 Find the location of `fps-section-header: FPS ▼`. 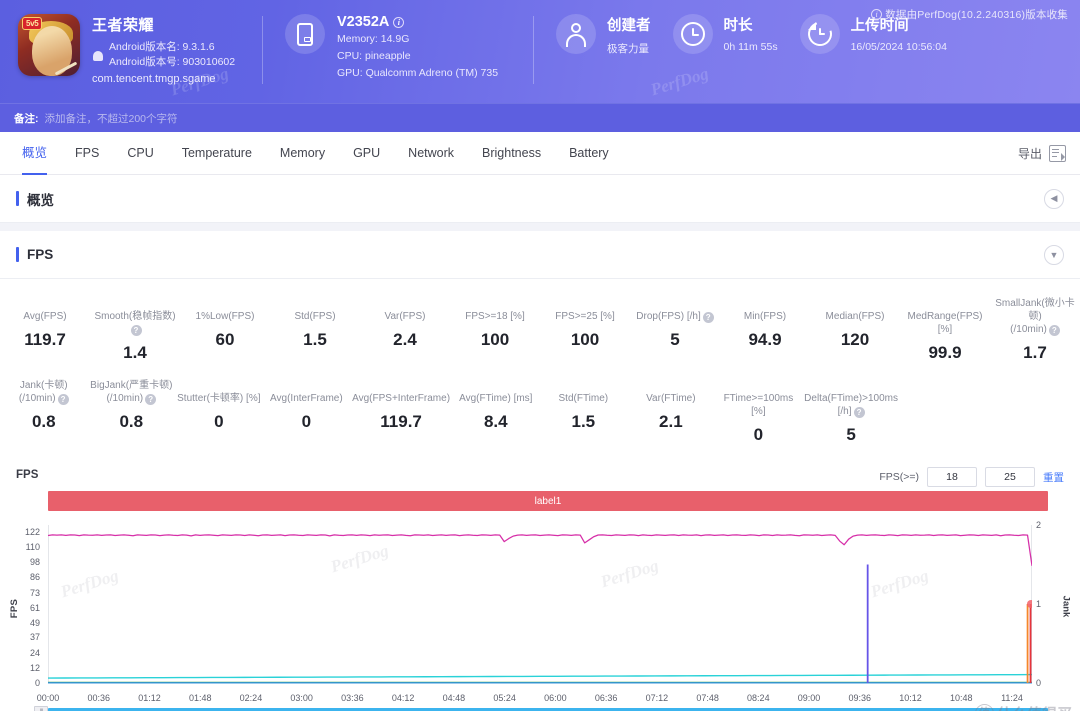

fps-section-header: FPS ▼ is located at coordinates (540, 255).